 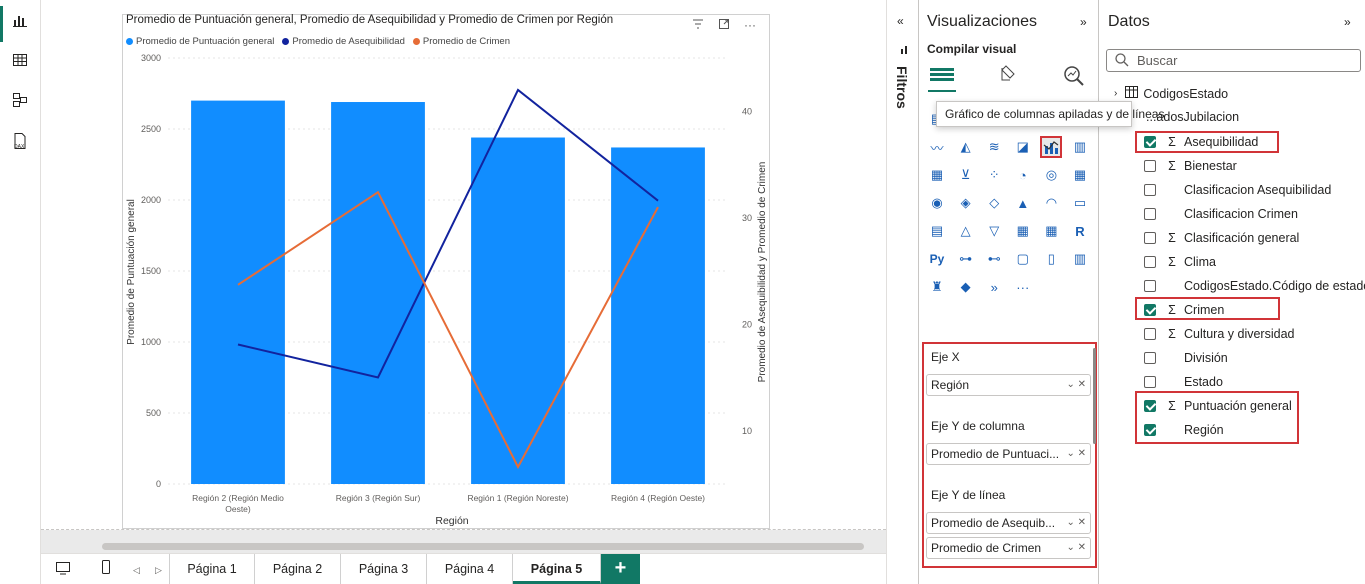 What do you see at coordinates (1051, 147) in the screenshot?
I see `line-and-stacked-column-icon` at bounding box center [1051, 147].